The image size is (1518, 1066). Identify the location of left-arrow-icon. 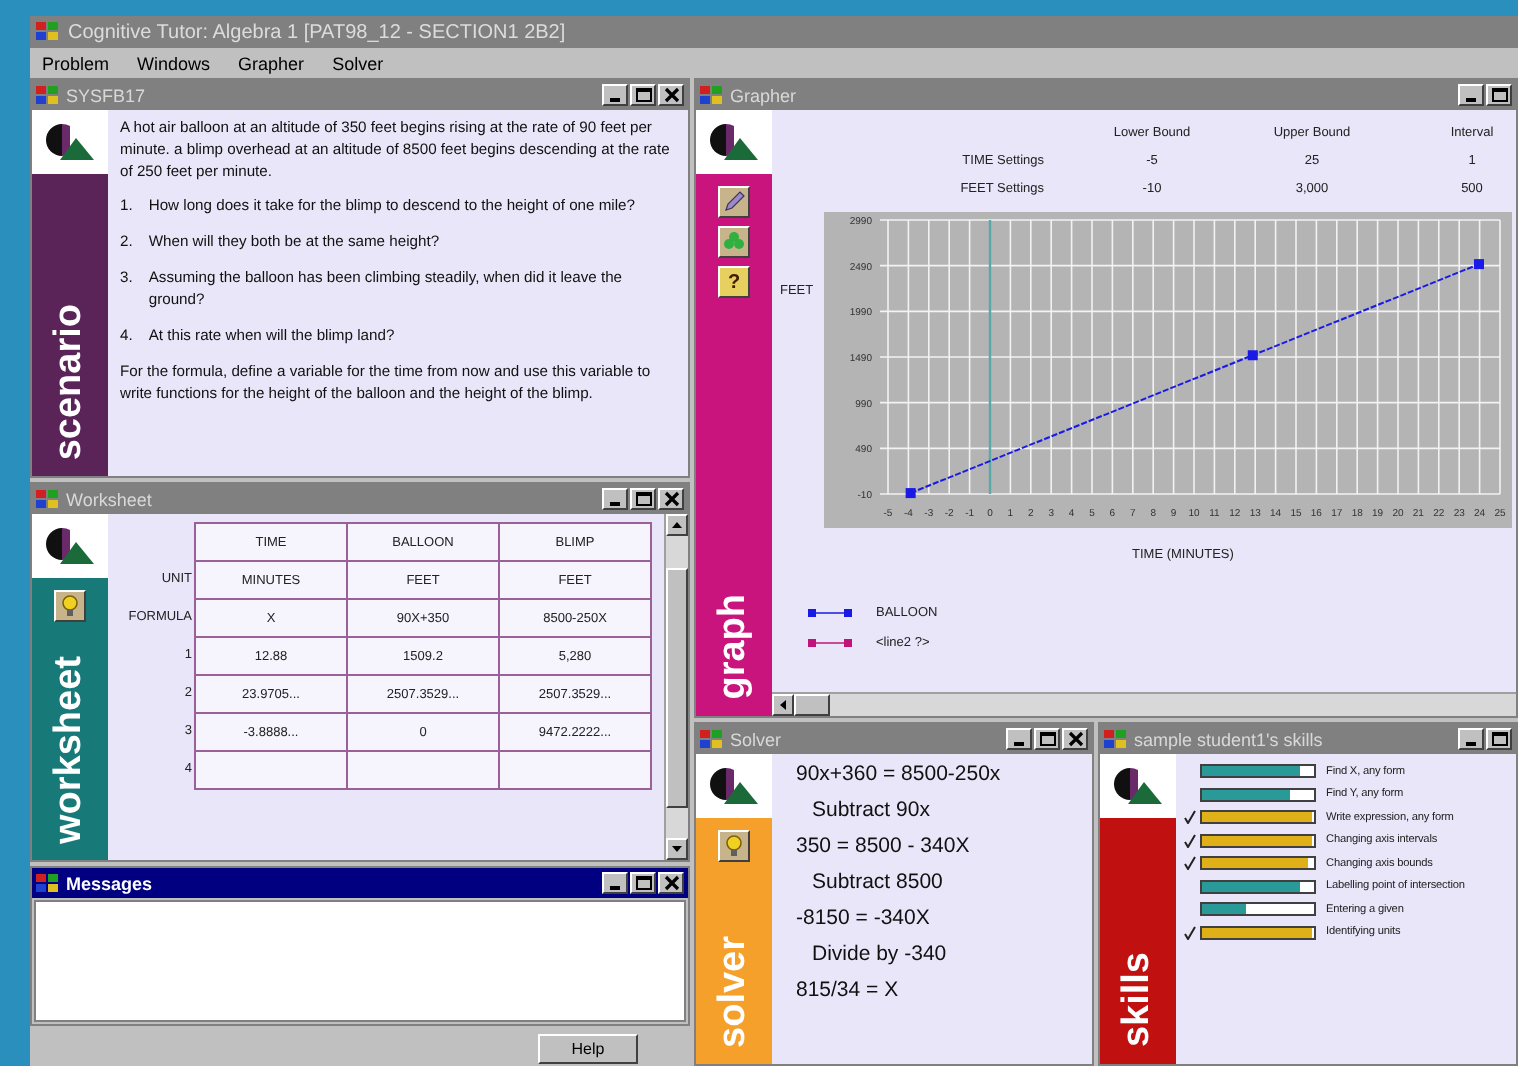
(783, 705).